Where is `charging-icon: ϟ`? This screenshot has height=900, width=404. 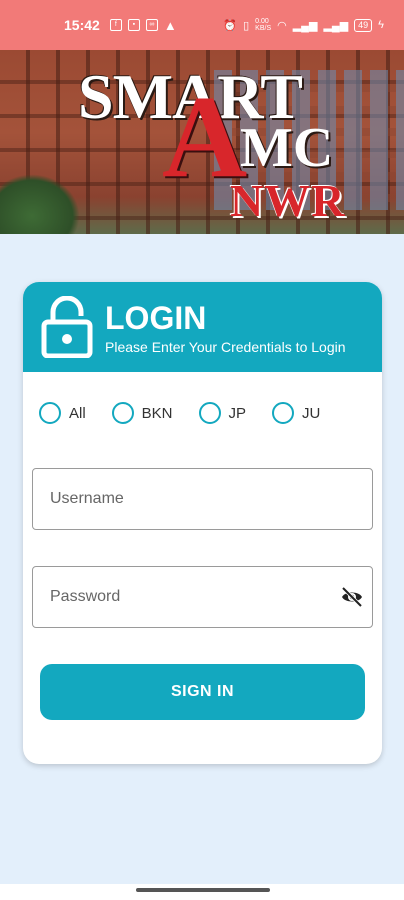
charging-icon: ϟ is located at coordinates (381, 25).